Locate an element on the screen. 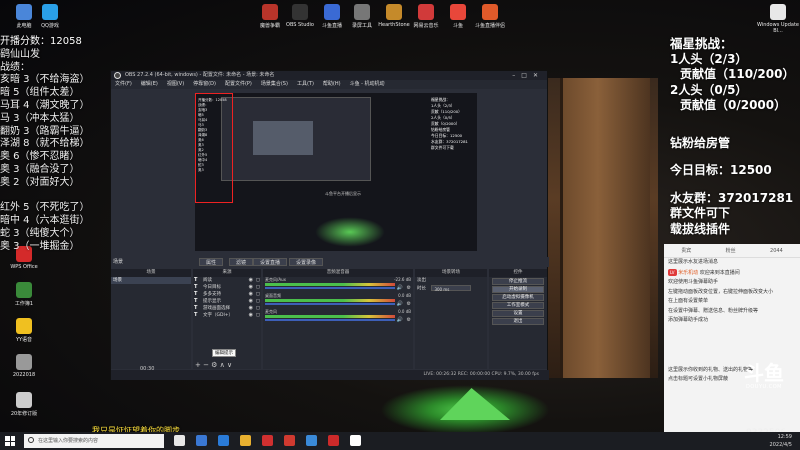 This screenshot has height=450, width=800. challenge-line: 贡献值（110/200） is located at coordinates (737, 74).